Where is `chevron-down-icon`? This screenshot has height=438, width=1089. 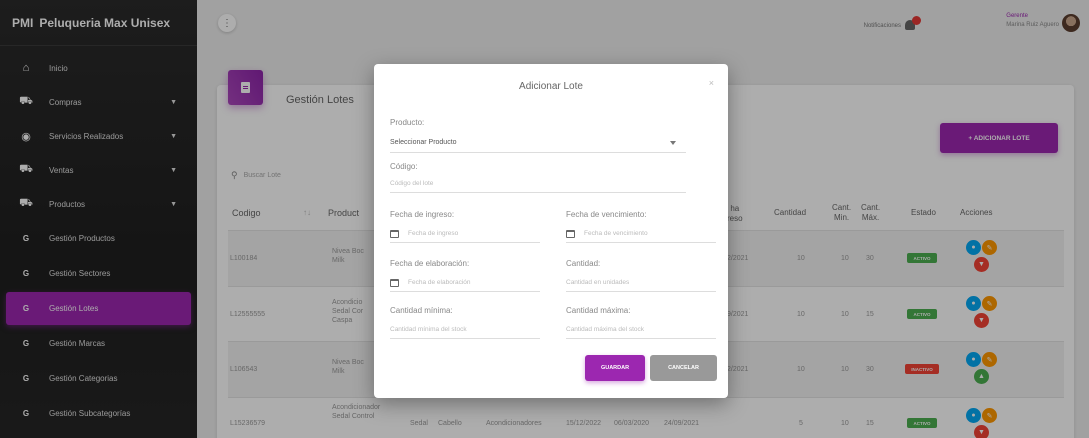 chevron-down-icon is located at coordinates (673, 143).